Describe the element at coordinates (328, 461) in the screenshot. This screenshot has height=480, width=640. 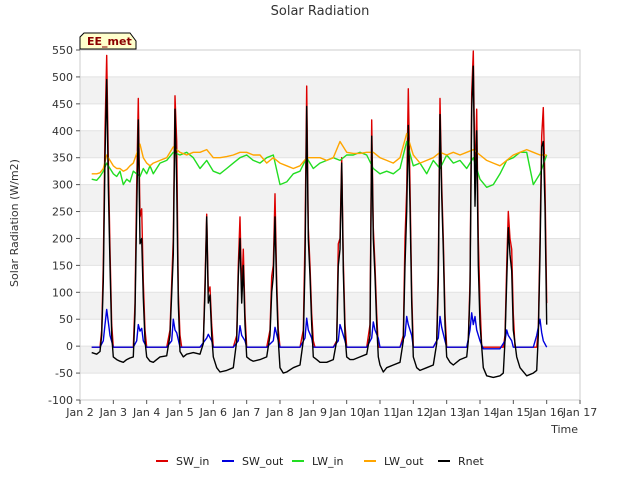
I see `legend-label: LW_in` at that location.